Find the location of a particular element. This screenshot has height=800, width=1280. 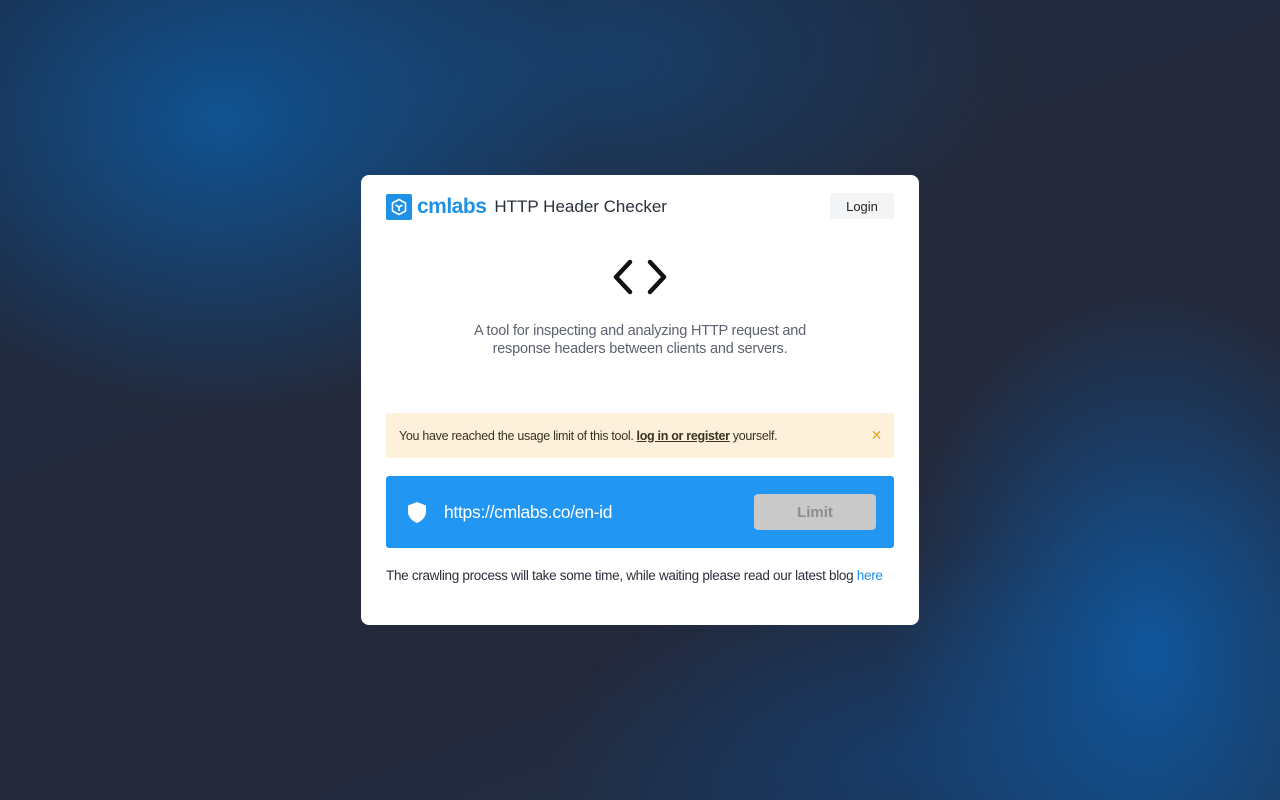

limit-button: Limit is located at coordinates (815, 512).